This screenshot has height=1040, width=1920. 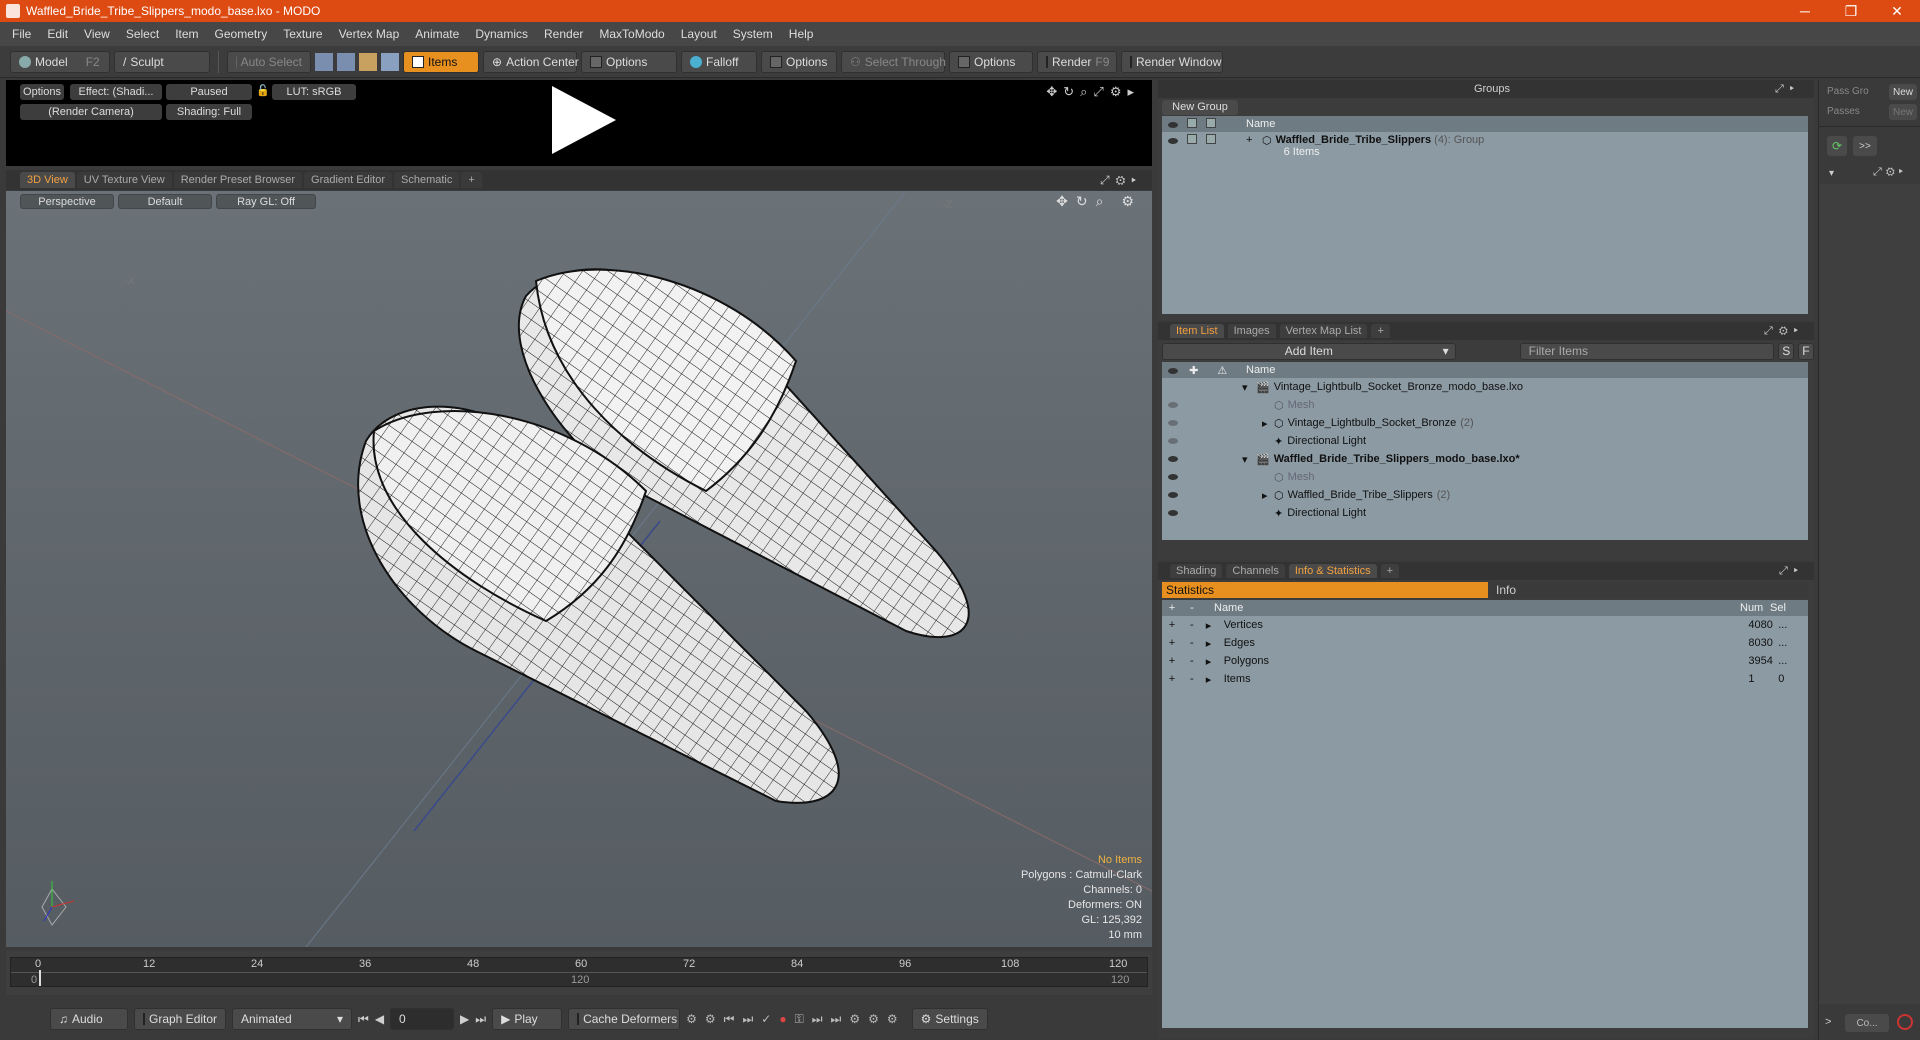 What do you see at coordinates (368, 61) in the screenshot?
I see `polygons-mode-icon` at bounding box center [368, 61].